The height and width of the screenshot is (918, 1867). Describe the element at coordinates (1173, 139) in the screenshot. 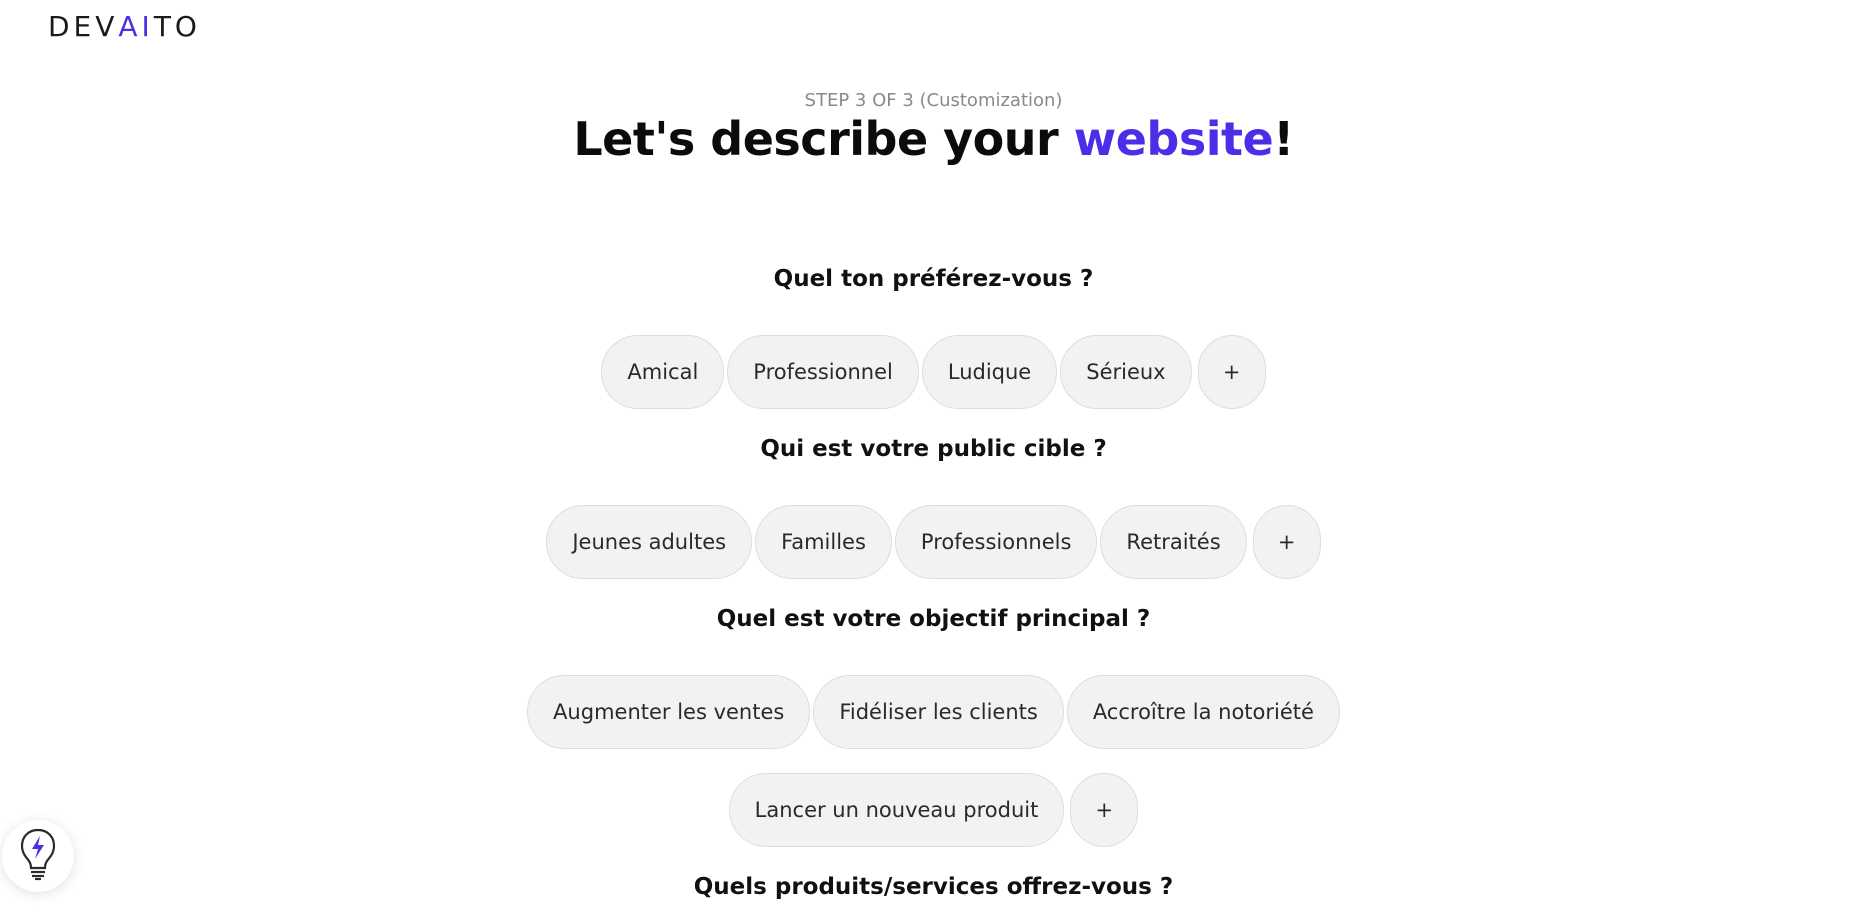

I see `title-highlight: website` at that location.